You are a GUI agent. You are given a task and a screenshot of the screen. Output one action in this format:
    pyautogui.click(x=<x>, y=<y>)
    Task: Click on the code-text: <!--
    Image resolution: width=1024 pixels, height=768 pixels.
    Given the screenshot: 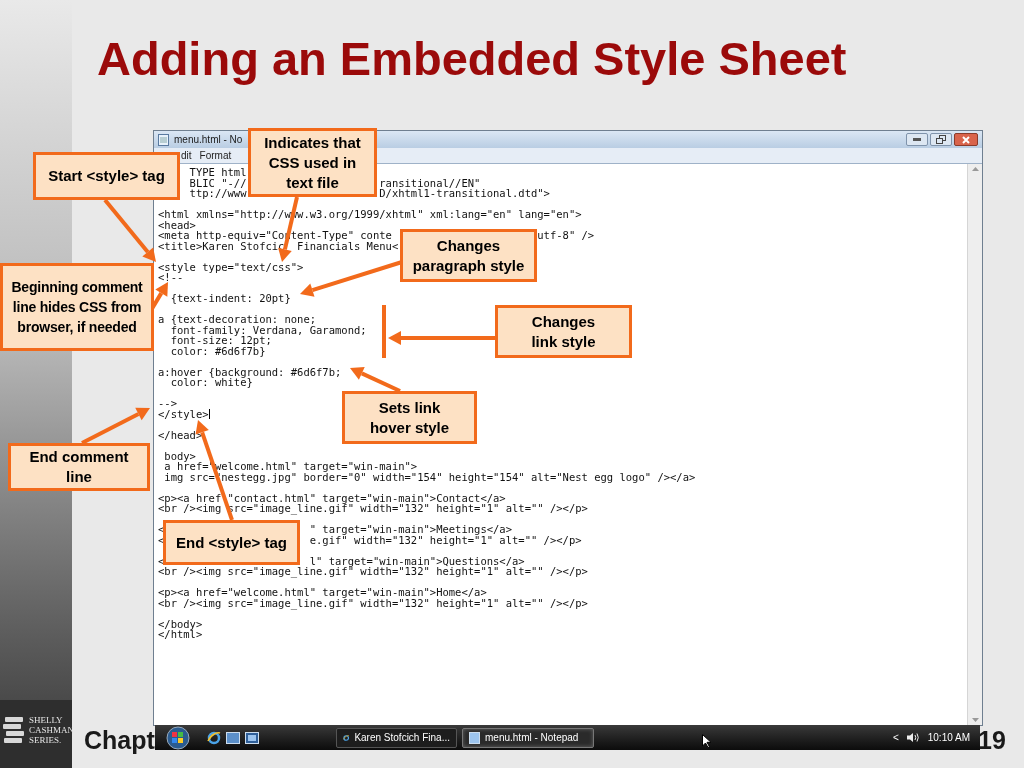 What is the action you would take?
    pyautogui.click(x=171, y=277)
    